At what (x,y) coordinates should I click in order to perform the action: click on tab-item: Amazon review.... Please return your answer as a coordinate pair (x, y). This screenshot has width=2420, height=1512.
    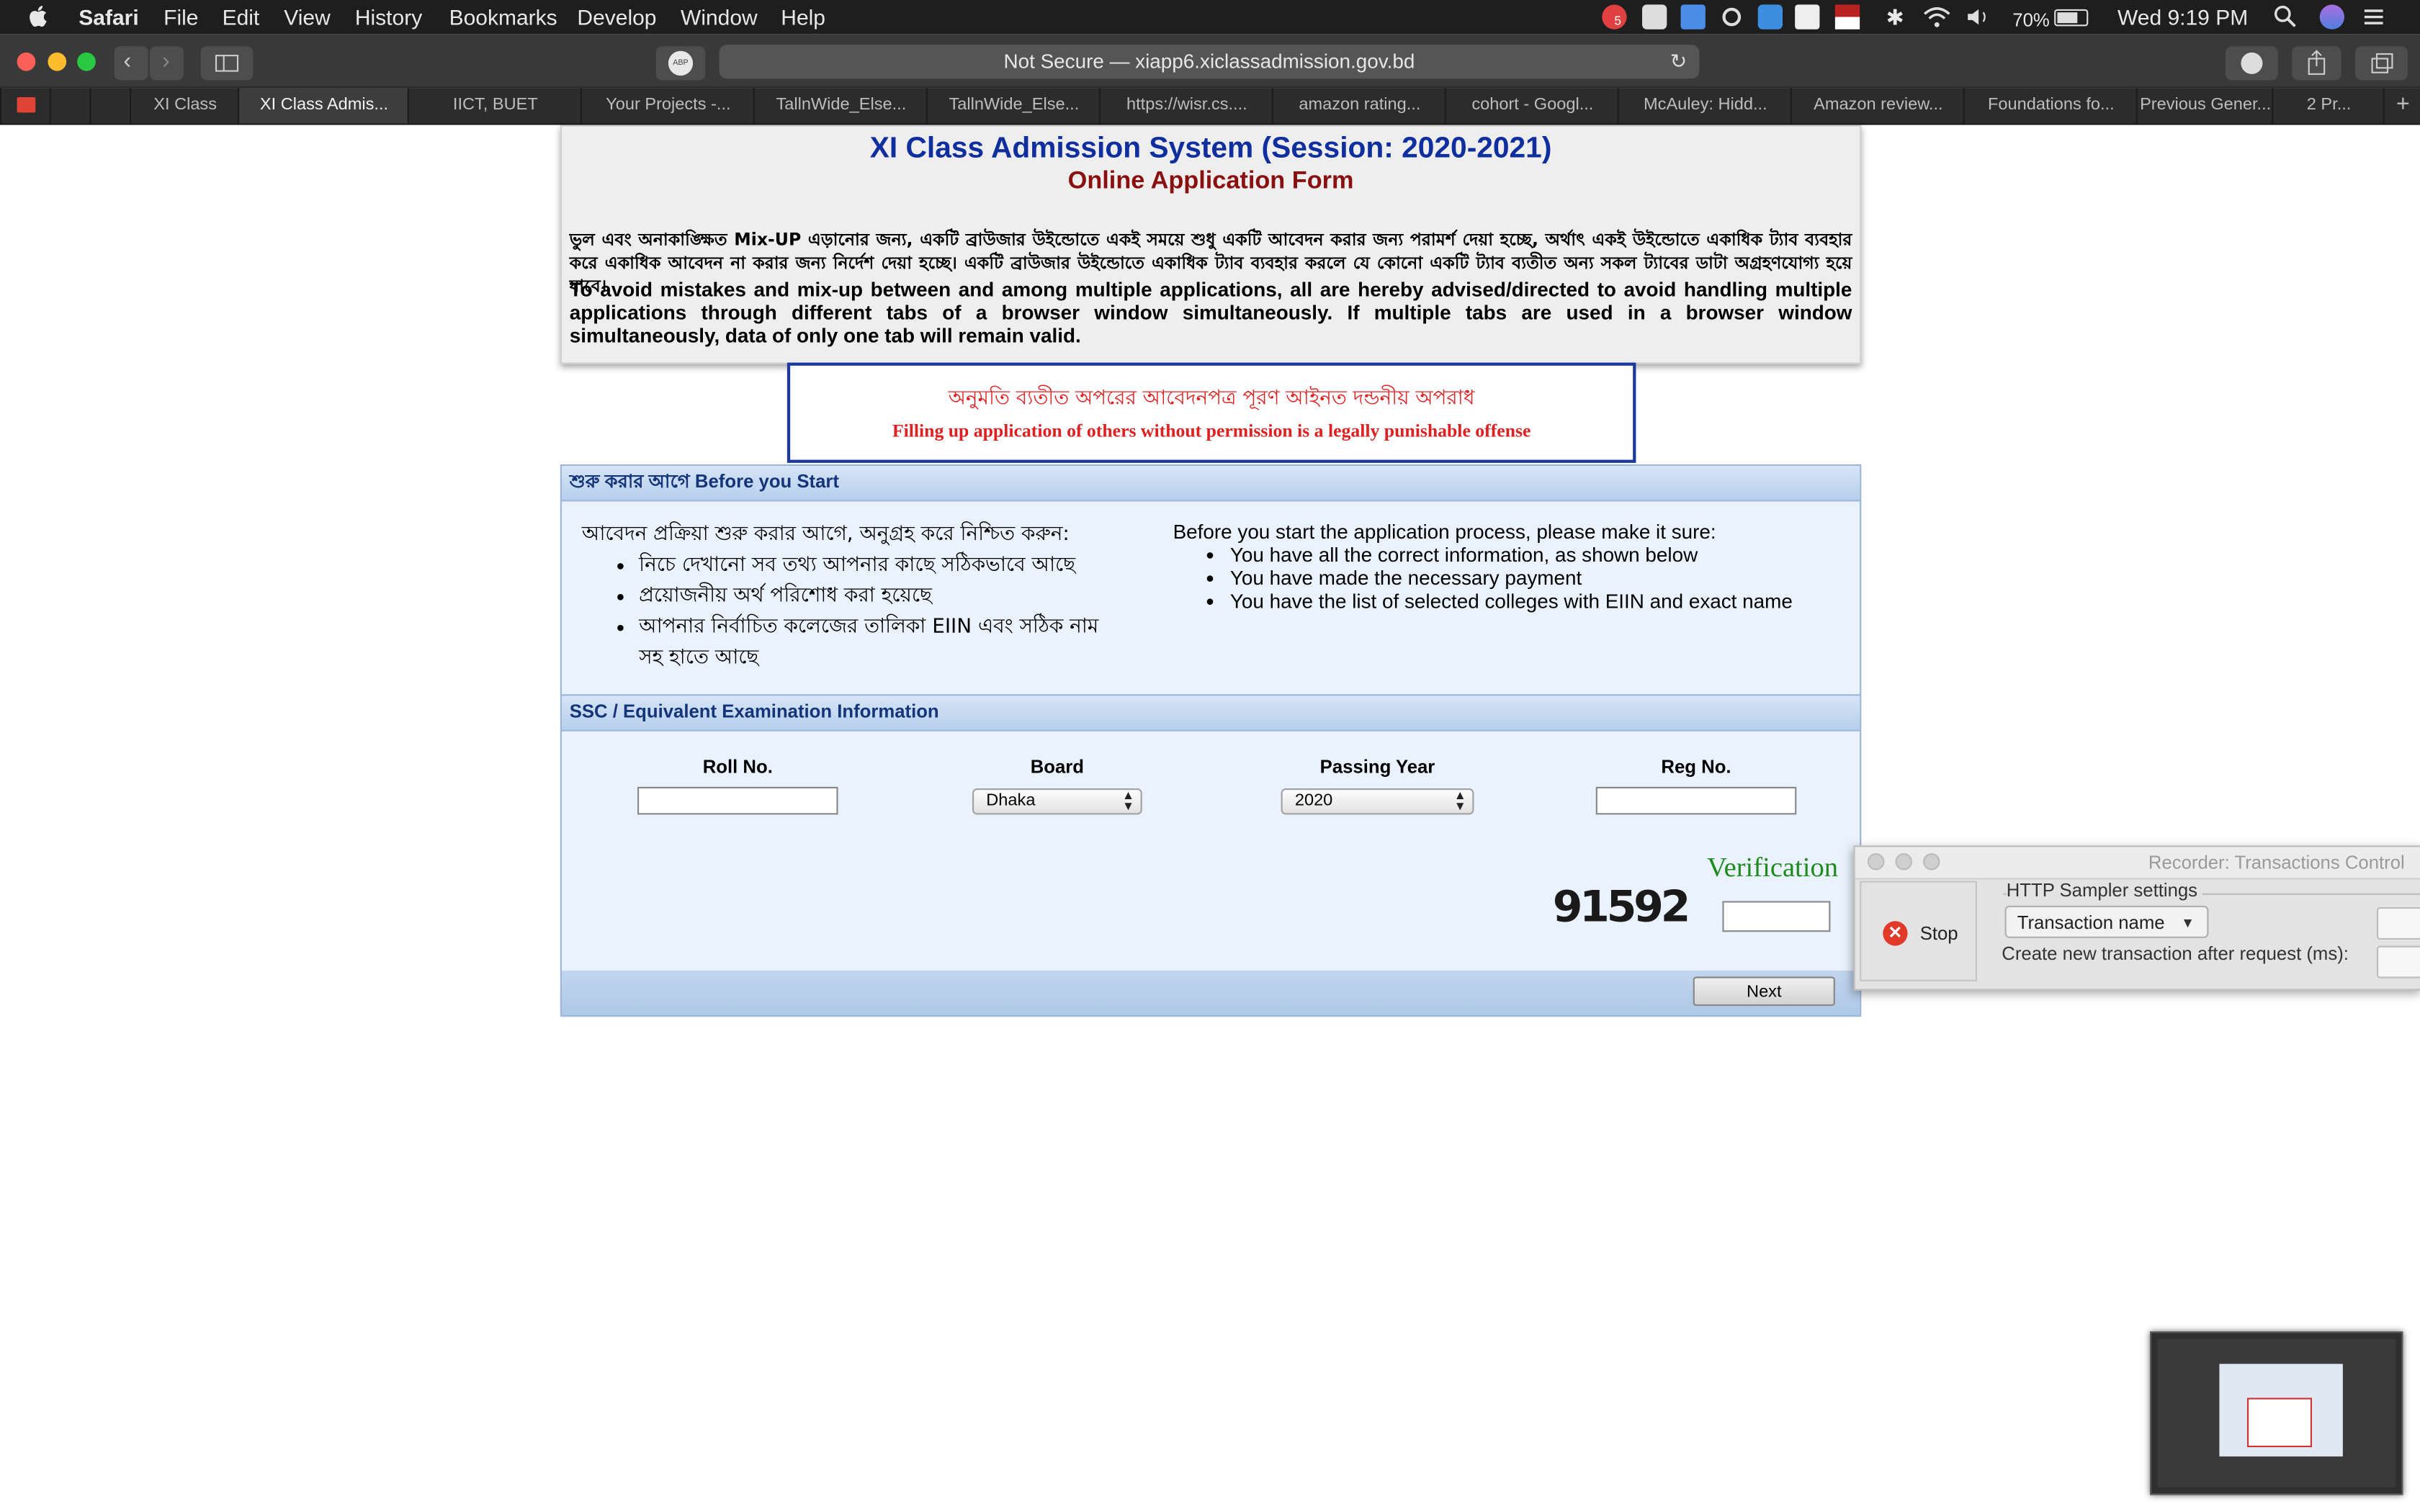
    Looking at the image, I should click on (1878, 106).